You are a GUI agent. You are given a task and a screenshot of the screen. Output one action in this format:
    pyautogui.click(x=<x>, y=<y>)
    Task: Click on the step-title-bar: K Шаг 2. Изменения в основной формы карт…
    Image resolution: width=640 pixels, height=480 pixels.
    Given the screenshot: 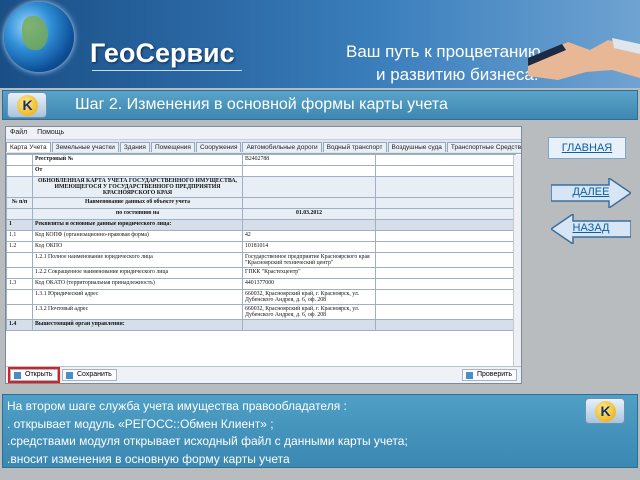 What is the action you would take?
    pyautogui.click(x=320, y=105)
    